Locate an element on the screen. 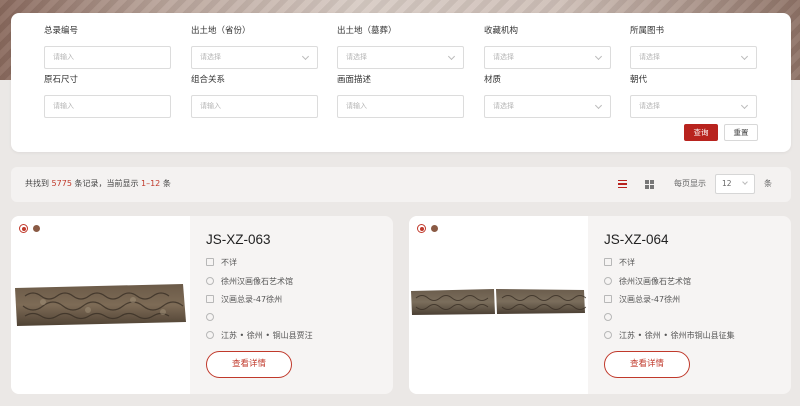  card-location: 江苏 • 徐州 • 徐州市铜山县征集 is located at coordinates (669, 336).